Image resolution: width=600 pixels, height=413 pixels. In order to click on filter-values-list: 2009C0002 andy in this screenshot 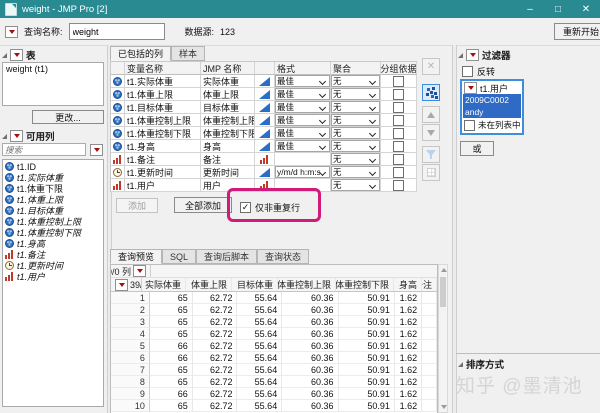, I will do `click(492, 106)`.